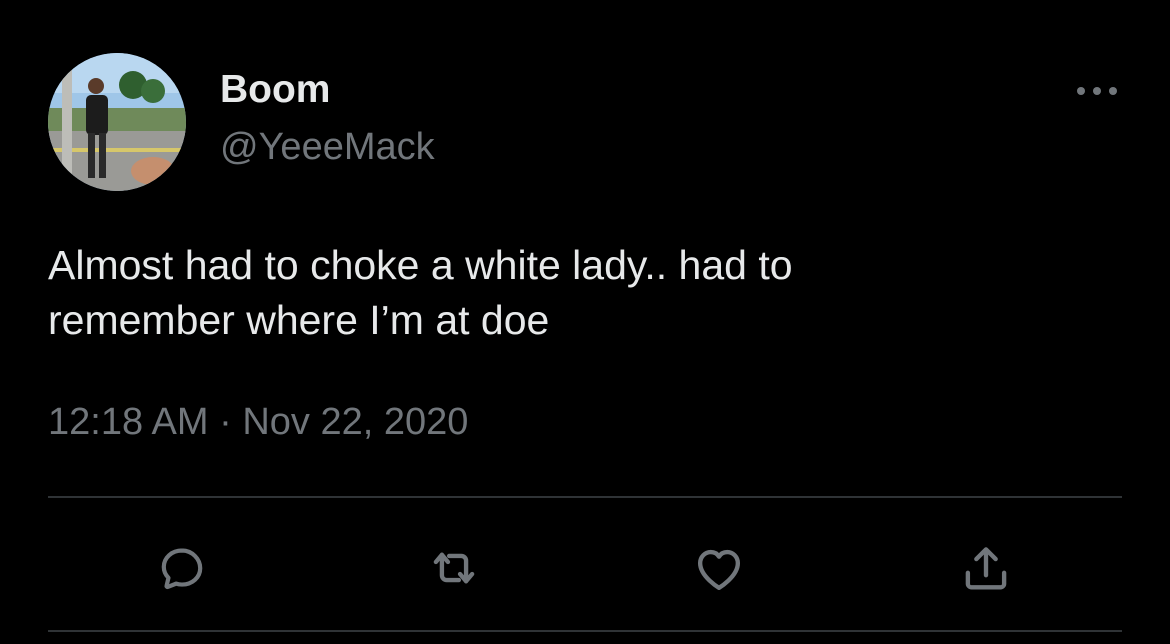  Describe the element at coordinates (327, 147) in the screenshot. I see `author-handle: @YeeeMack` at that location.